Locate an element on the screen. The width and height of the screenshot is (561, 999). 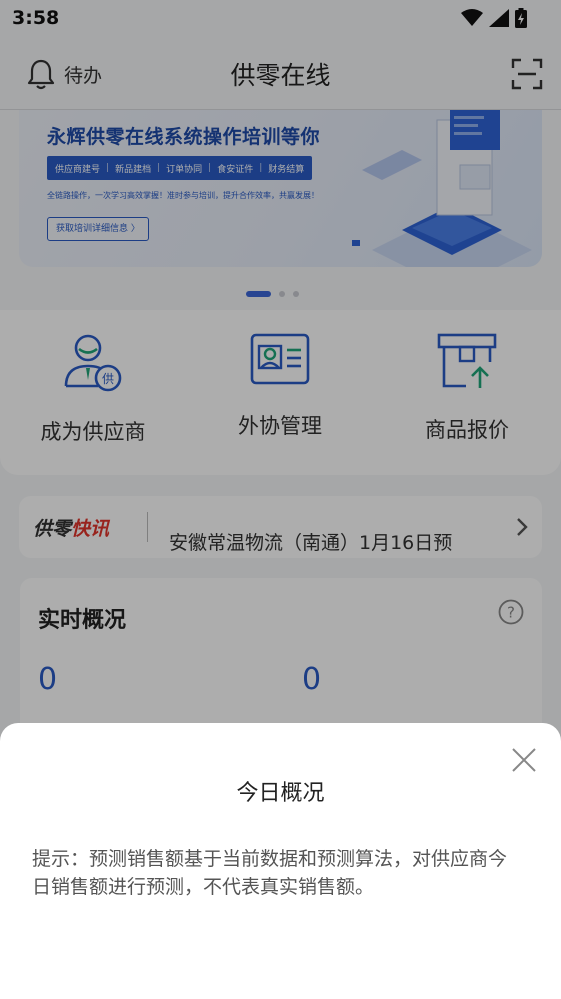
sheet-title: 今日概况 is located at coordinates (280, 793).